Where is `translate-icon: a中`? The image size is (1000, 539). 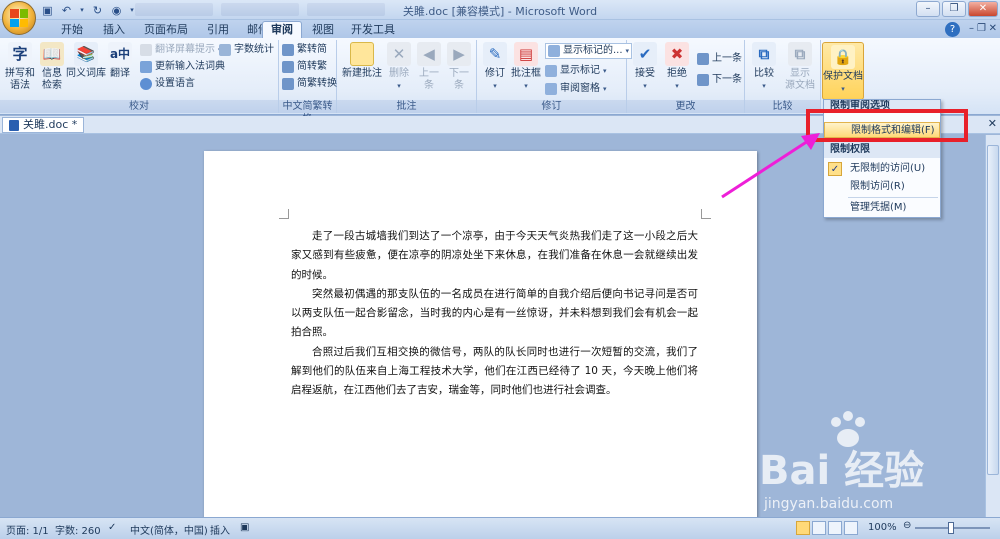 translate-icon: a中 is located at coordinates (120, 54).